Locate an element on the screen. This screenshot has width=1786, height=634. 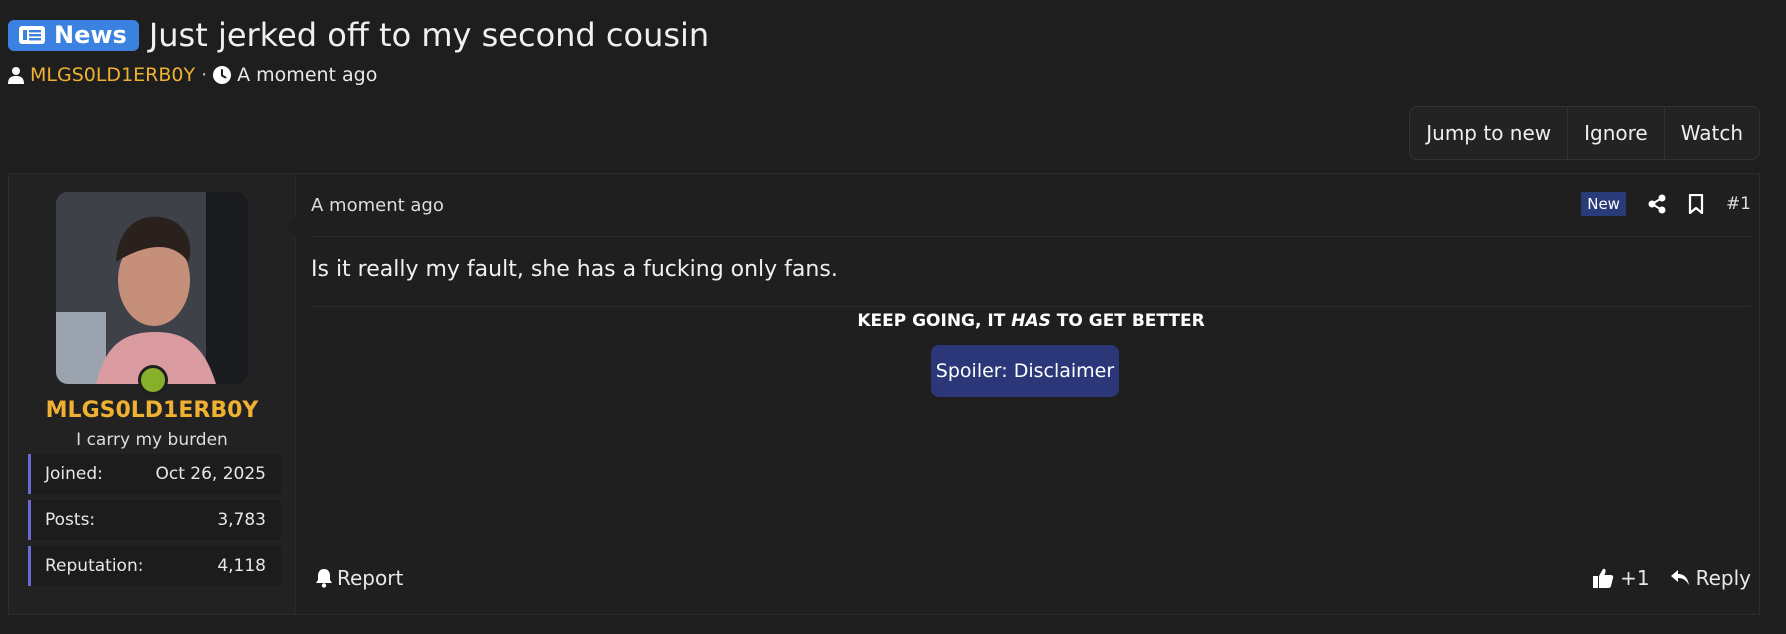
signature-emphasis: HAS is located at coordinates (1031, 321).